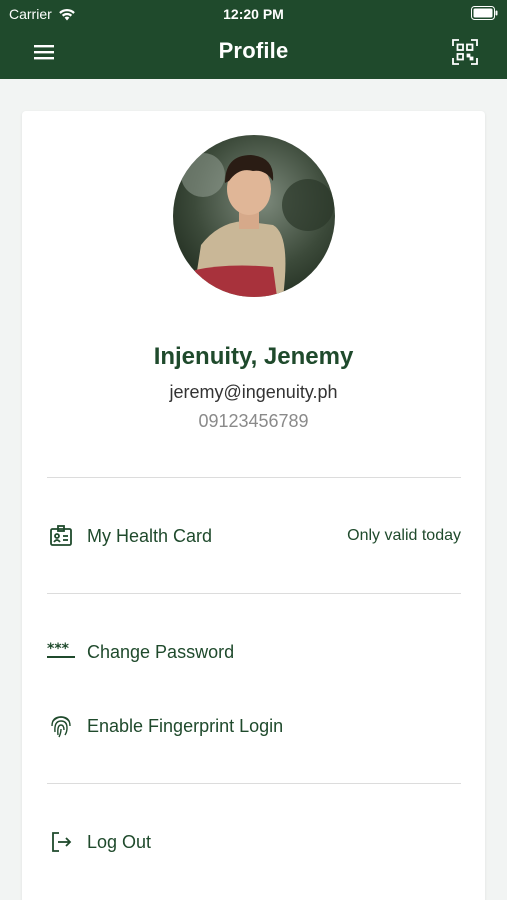  What do you see at coordinates (119, 841) in the screenshot?
I see `logout-label: Log Out` at bounding box center [119, 841].